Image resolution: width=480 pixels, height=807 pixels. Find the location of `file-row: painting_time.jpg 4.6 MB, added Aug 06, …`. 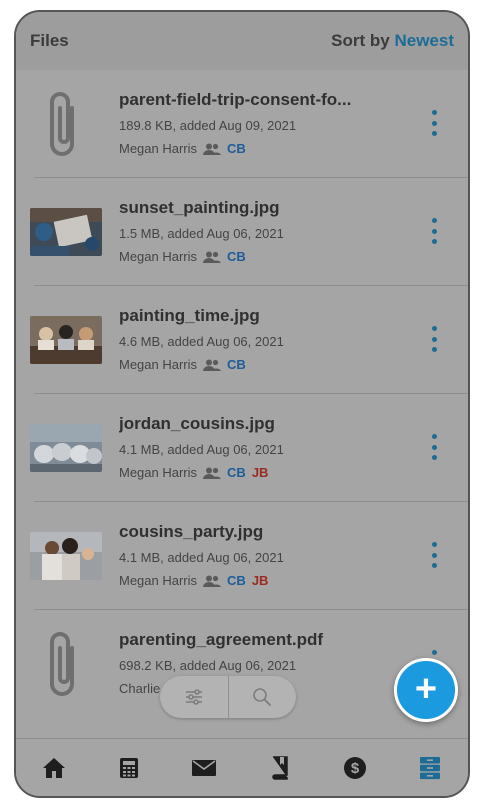

file-row: painting_time.jpg 4.6 MB, added Aug 06, … is located at coordinates (242, 340).